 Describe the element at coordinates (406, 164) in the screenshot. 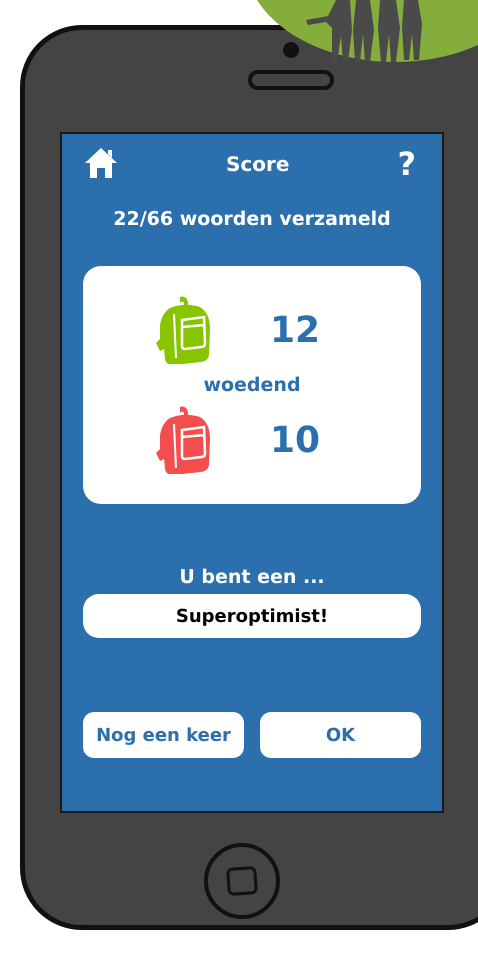

I see `help-button: ?` at that location.